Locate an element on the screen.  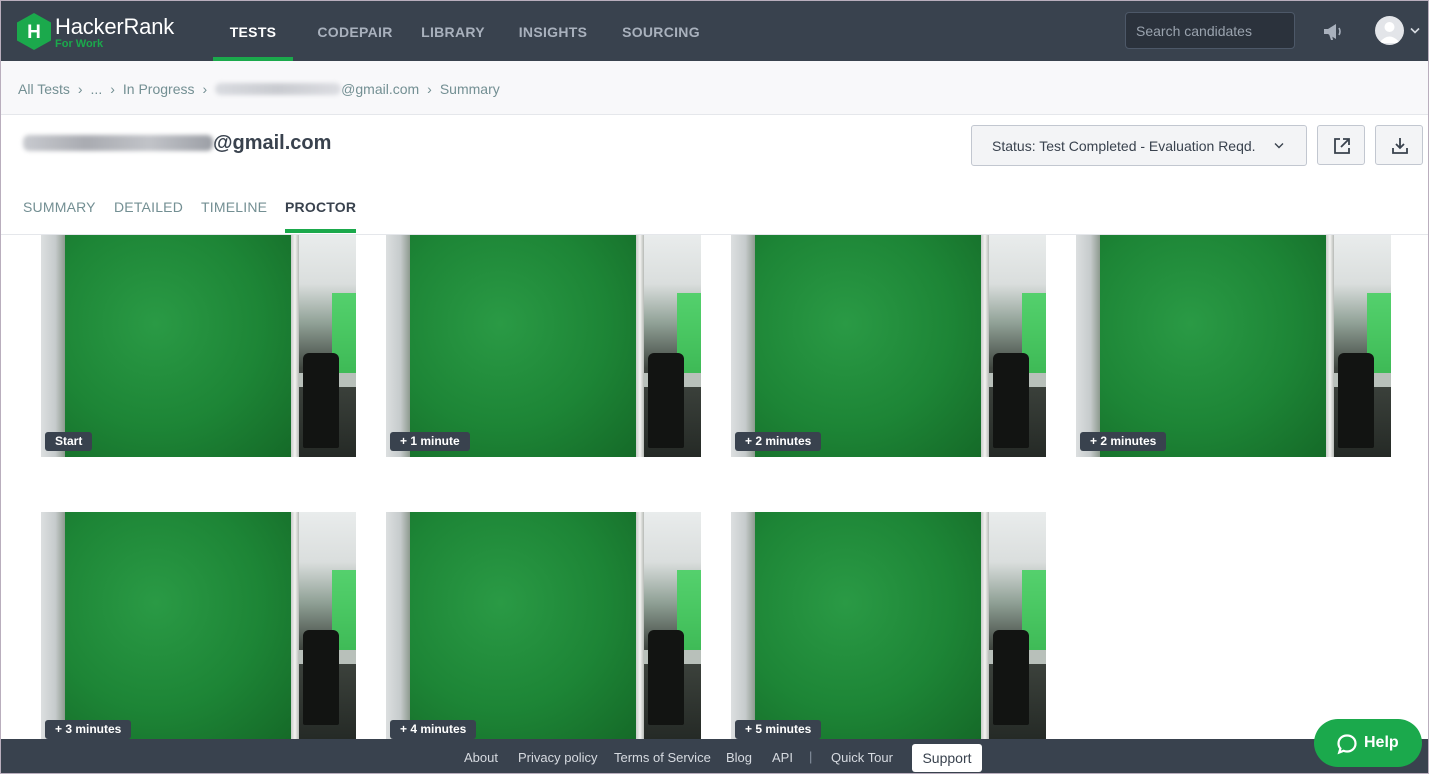
snapshot-time-label: + 3 minutes is located at coordinates (88, 729).